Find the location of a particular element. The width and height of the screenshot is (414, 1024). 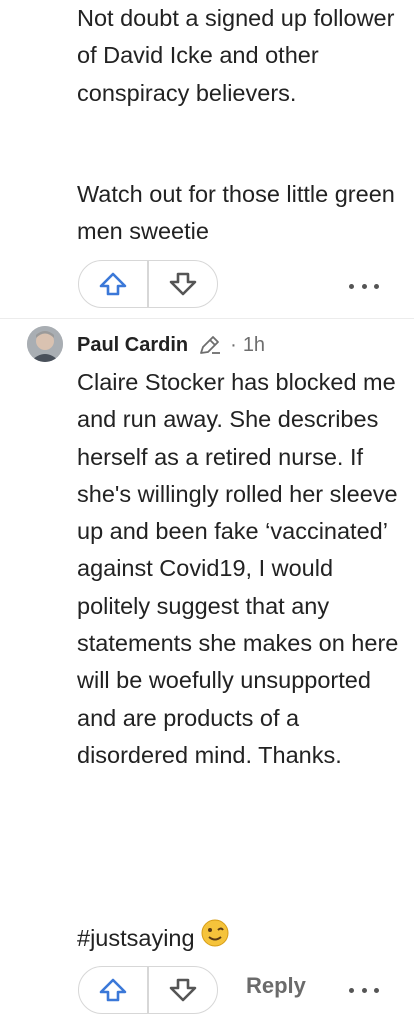

timestamp: 1h is located at coordinates (254, 344).